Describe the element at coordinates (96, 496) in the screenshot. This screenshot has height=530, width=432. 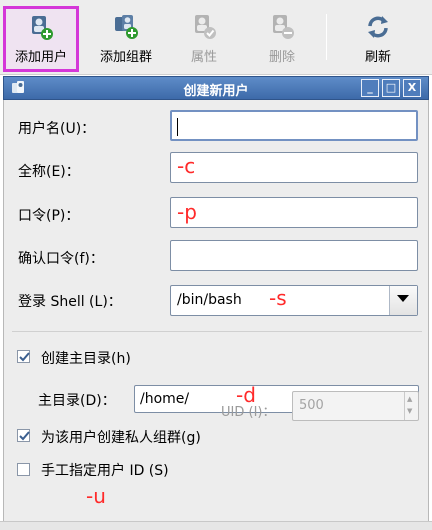
I see `uid-annotation: -u` at that location.